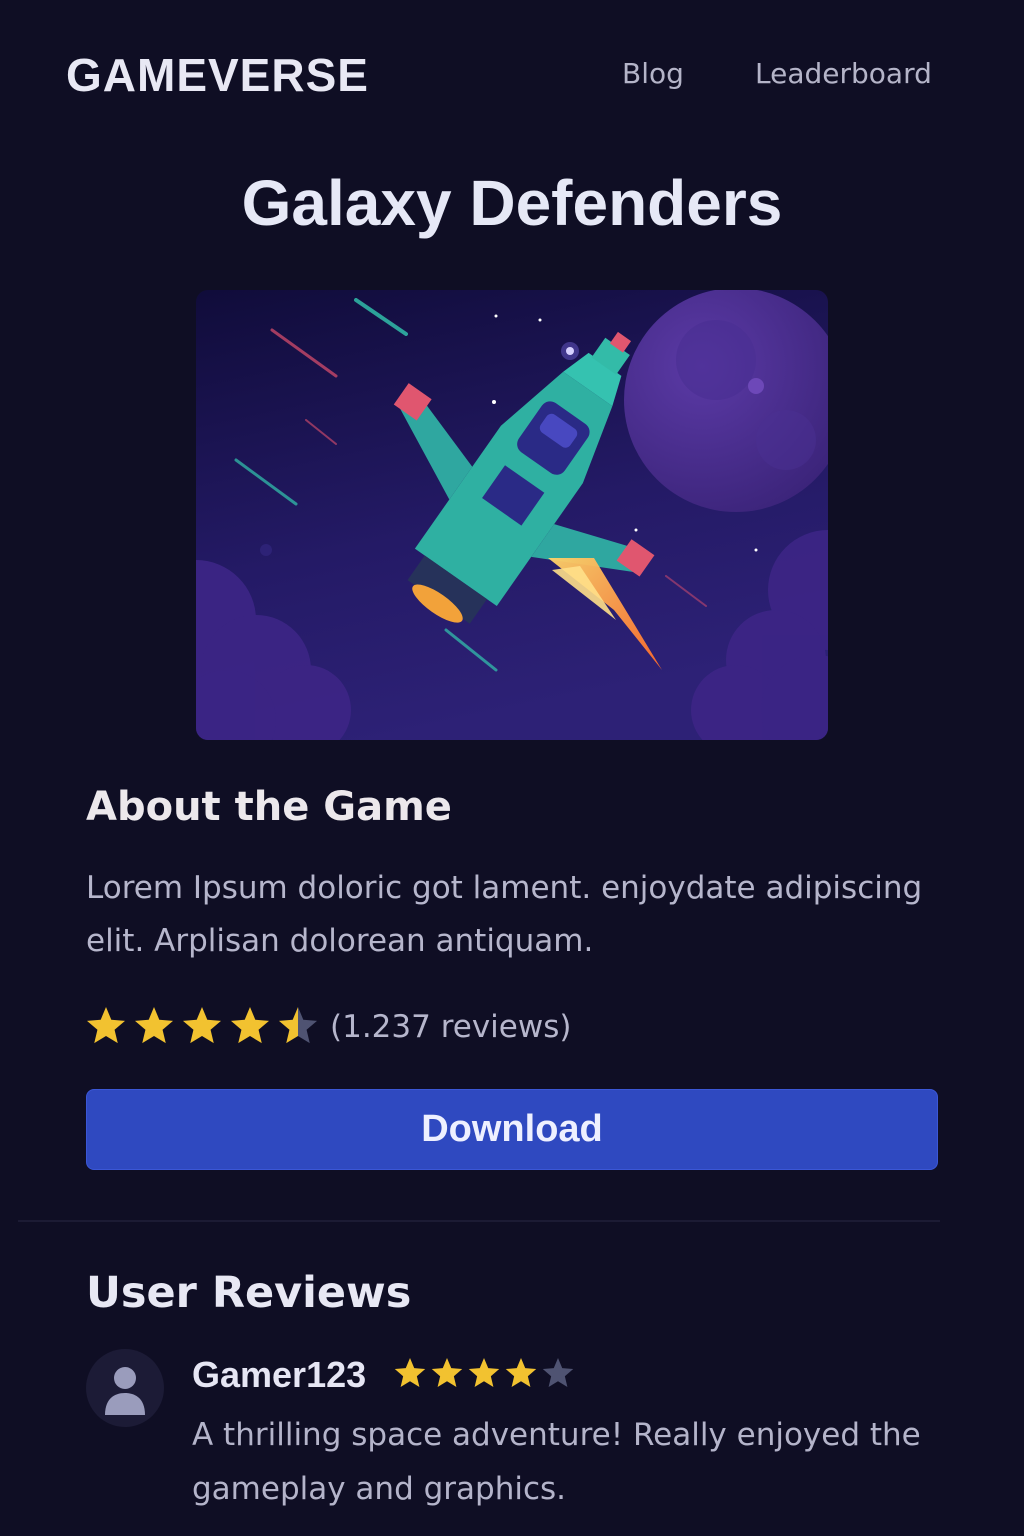  What do you see at coordinates (450, 1027) in the screenshot?
I see `review-count: (1.237 reviews)` at bounding box center [450, 1027].